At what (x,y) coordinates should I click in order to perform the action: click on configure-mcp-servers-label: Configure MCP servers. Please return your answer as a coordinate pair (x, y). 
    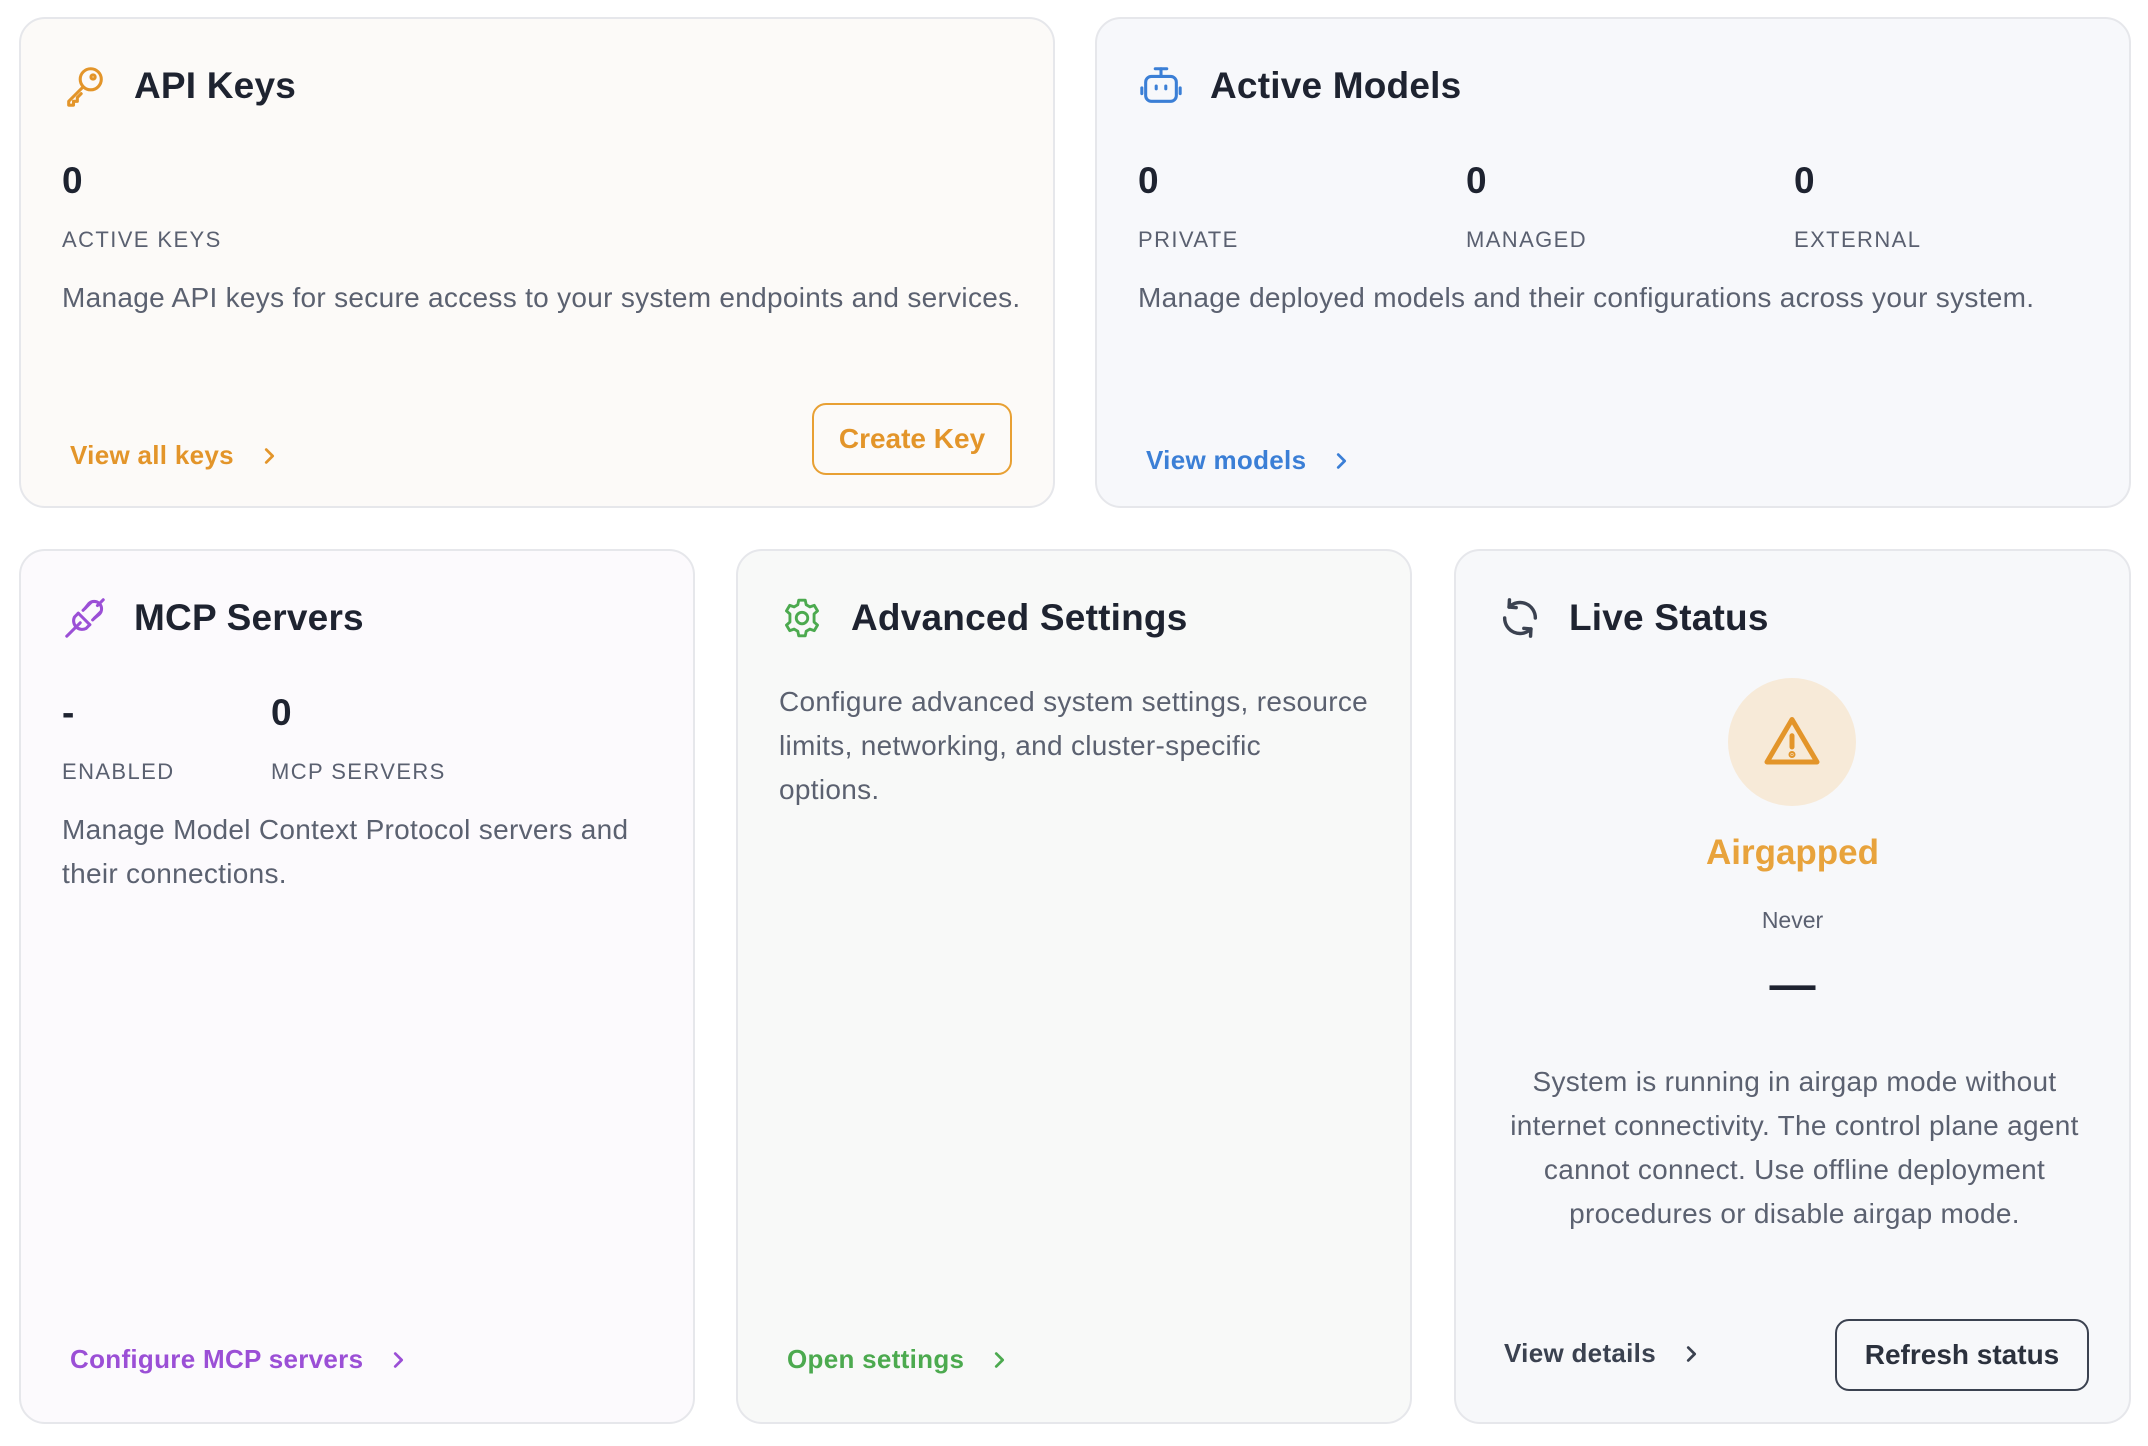
    Looking at the image, I should click on (217, 1359).